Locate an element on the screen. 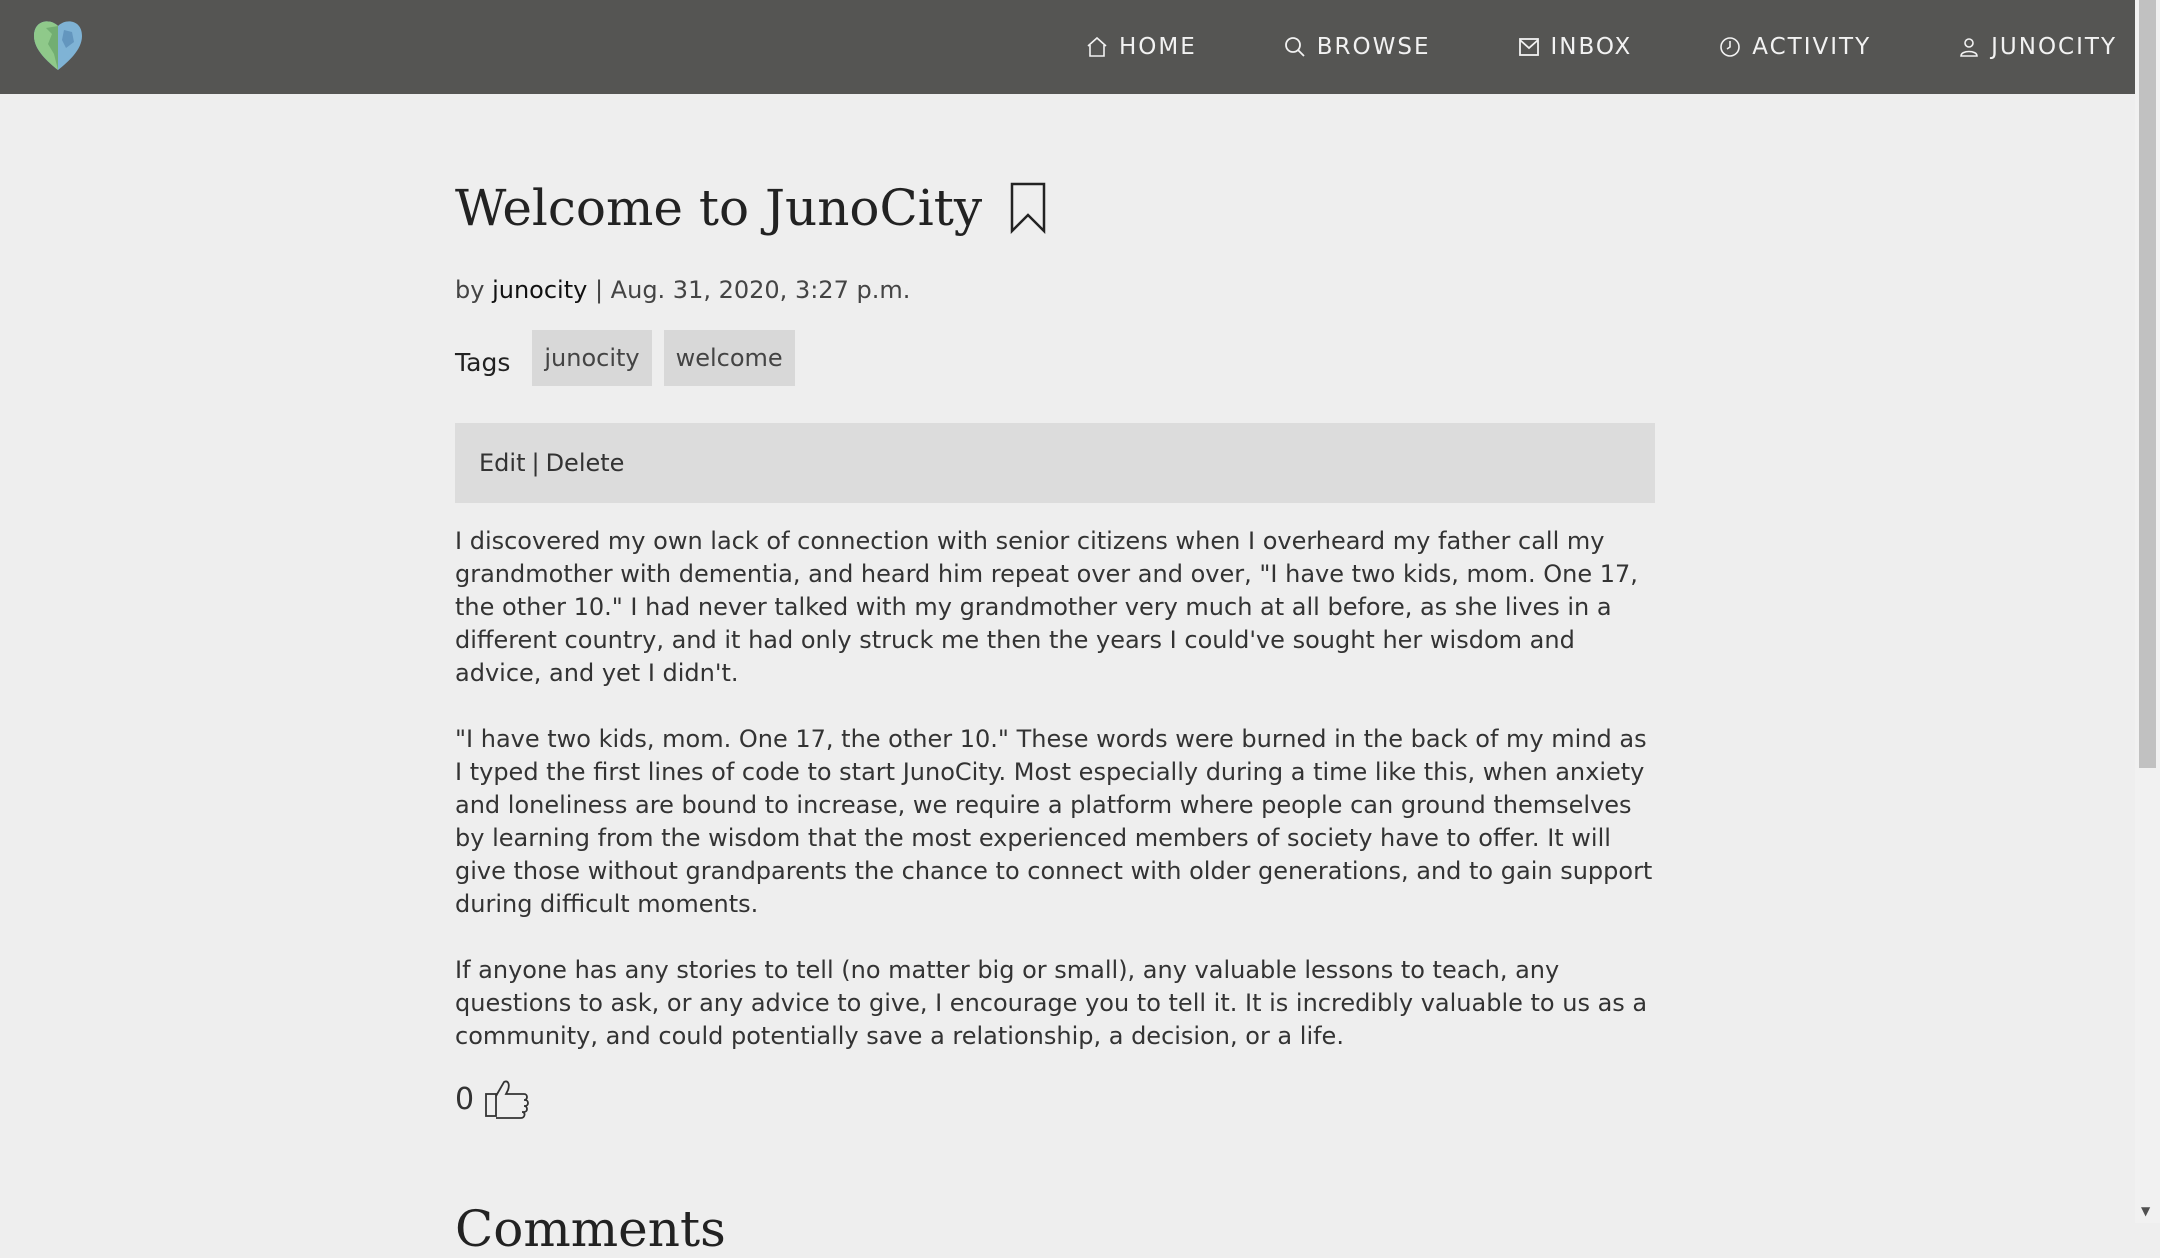 The height and width of the screenshot is (1258, 2160). comments-heading: Comments is located at coordinates (590, 1229).